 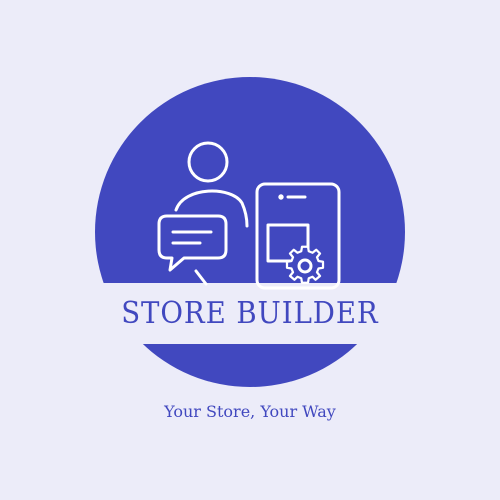 I want to click on brand-tagline: Your Store, Your Way, so click(x=250, y=411).